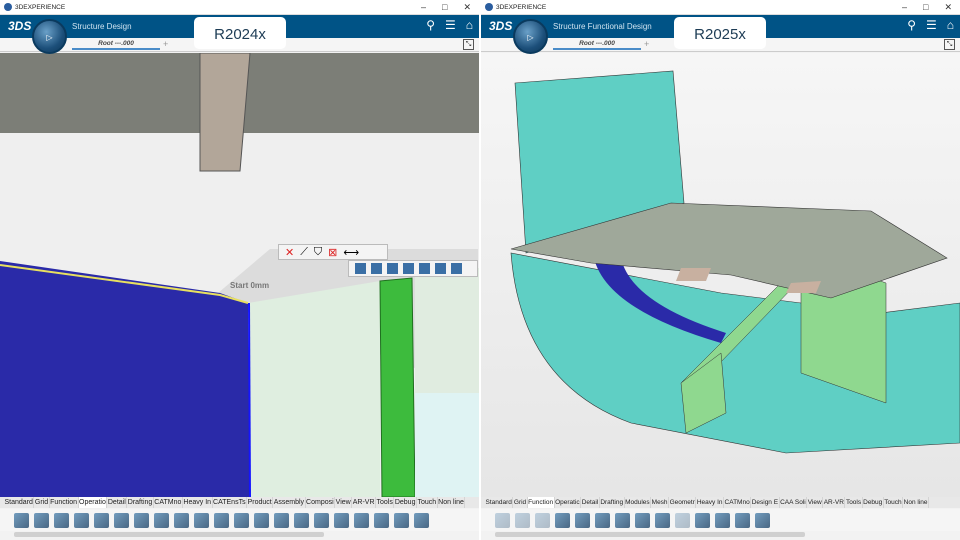 The width and height of the screenshot is (960, 540). What do you see at coordinates (440, 268) in the screenshot?
I see `hide-icon` at bounding box center [440, 268].